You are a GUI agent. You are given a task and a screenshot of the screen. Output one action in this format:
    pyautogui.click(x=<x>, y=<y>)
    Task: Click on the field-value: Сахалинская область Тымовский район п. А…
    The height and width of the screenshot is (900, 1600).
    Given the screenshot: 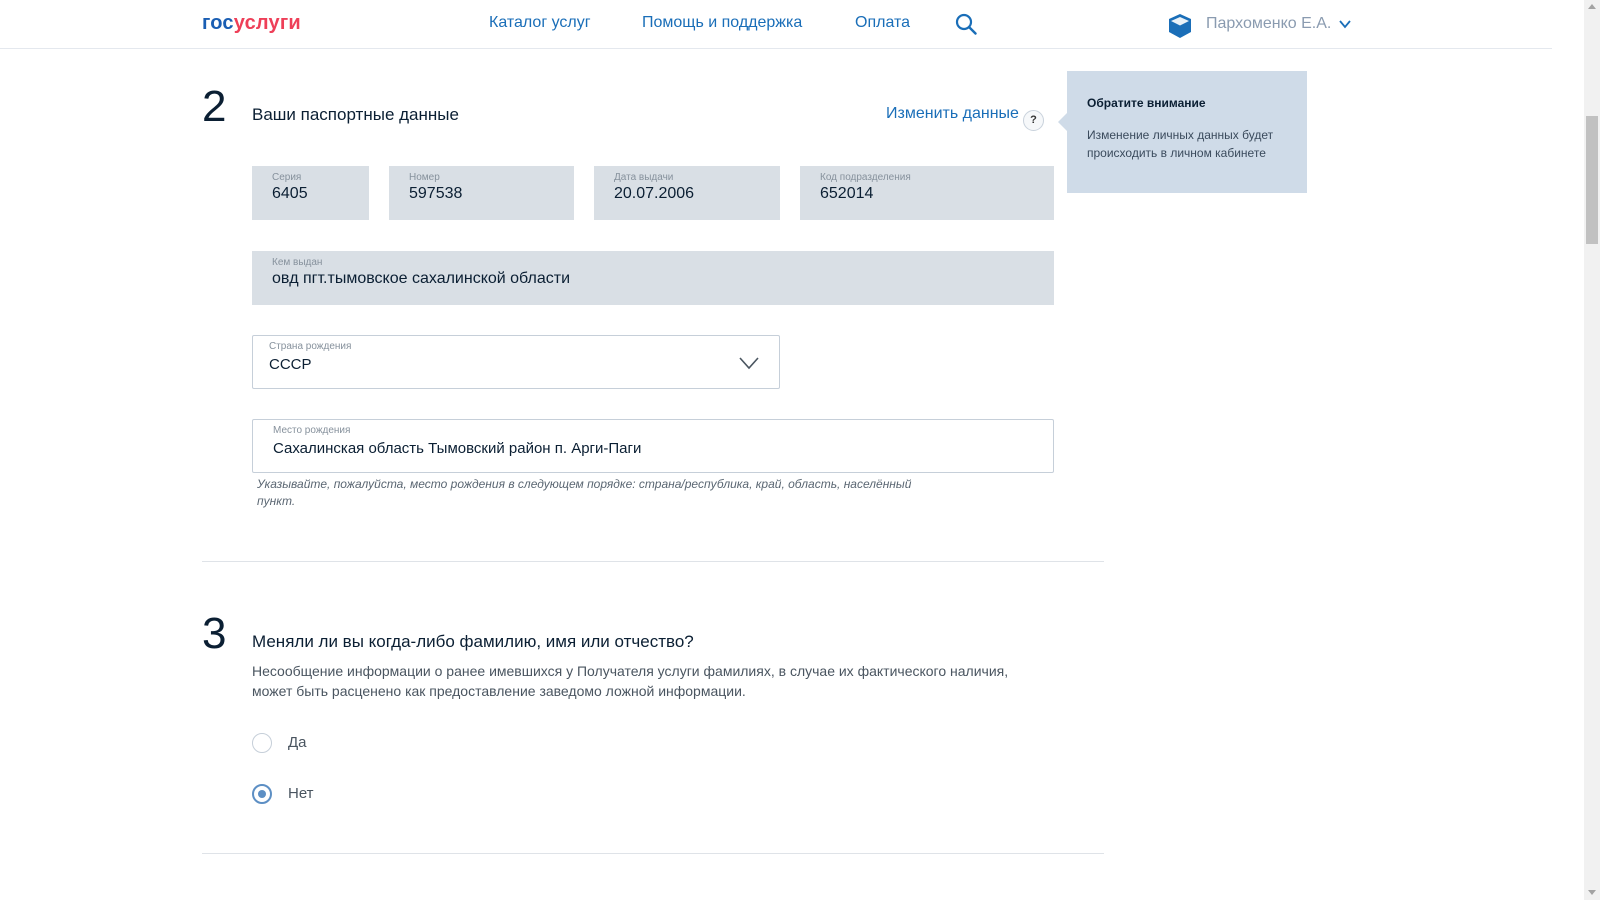 What is the action you would take?
    pyautogui.click(x=457, y=448)
    